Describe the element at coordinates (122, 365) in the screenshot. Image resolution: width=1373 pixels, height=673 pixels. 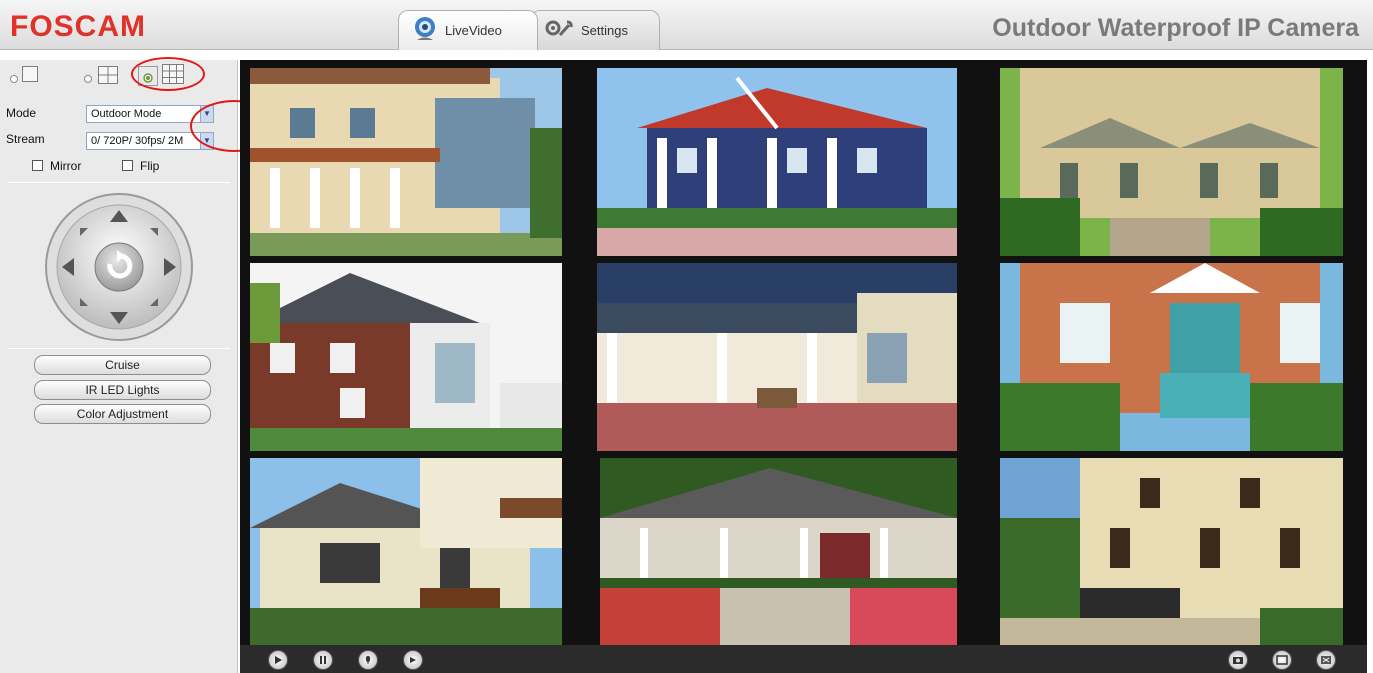
I see `cruise-button: Cruise` at that location.